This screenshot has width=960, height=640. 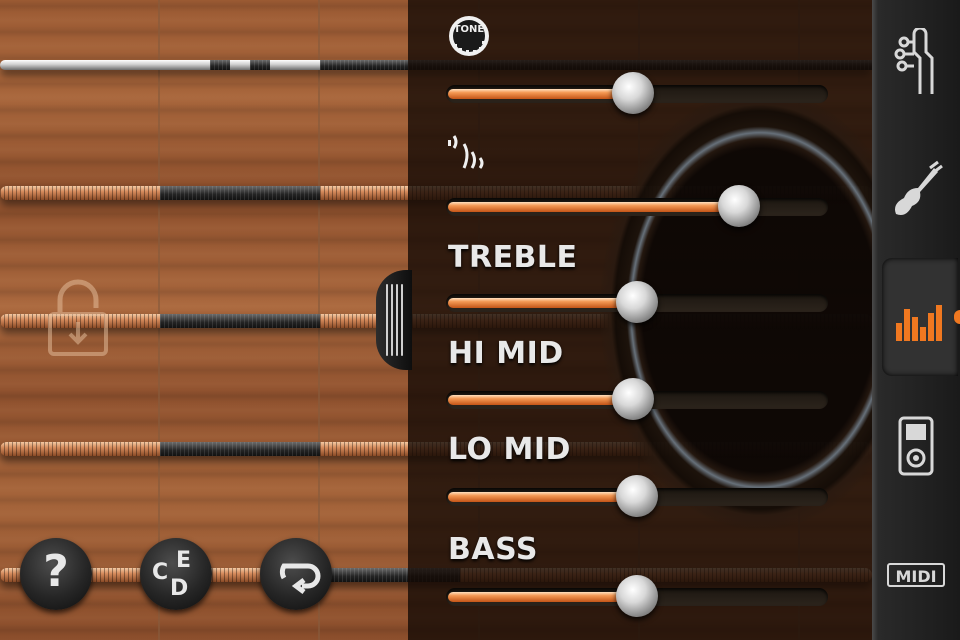 I want to click on note-c: C, so click(x=160, y=572).